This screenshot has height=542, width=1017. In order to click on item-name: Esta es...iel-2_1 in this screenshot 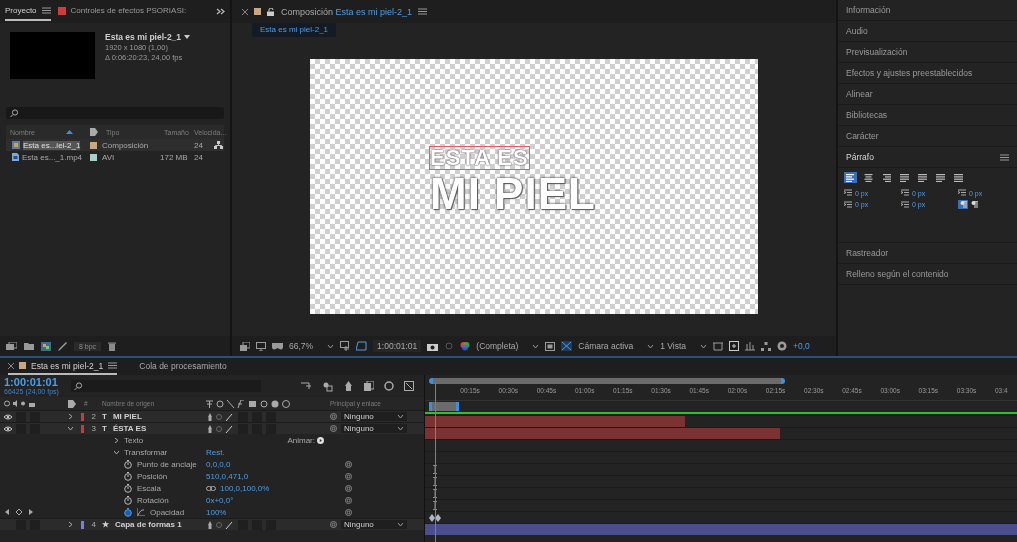, I will do `click(52, 145)`.